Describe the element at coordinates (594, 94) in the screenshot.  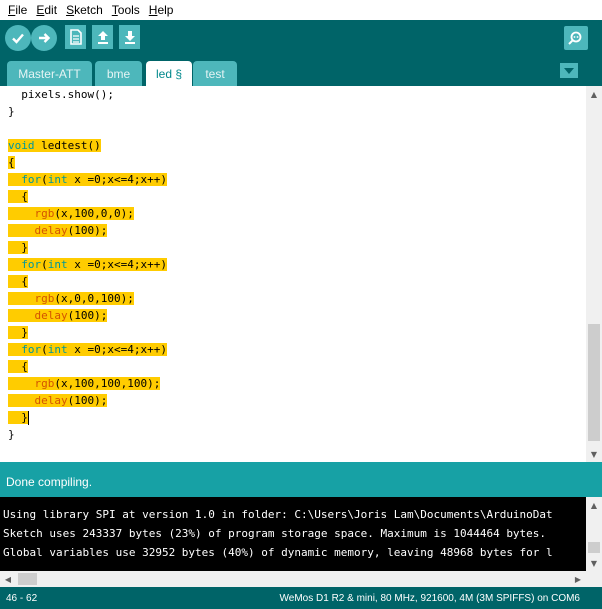
I see `scroll-up-arrow-icon: ▲` at that location.